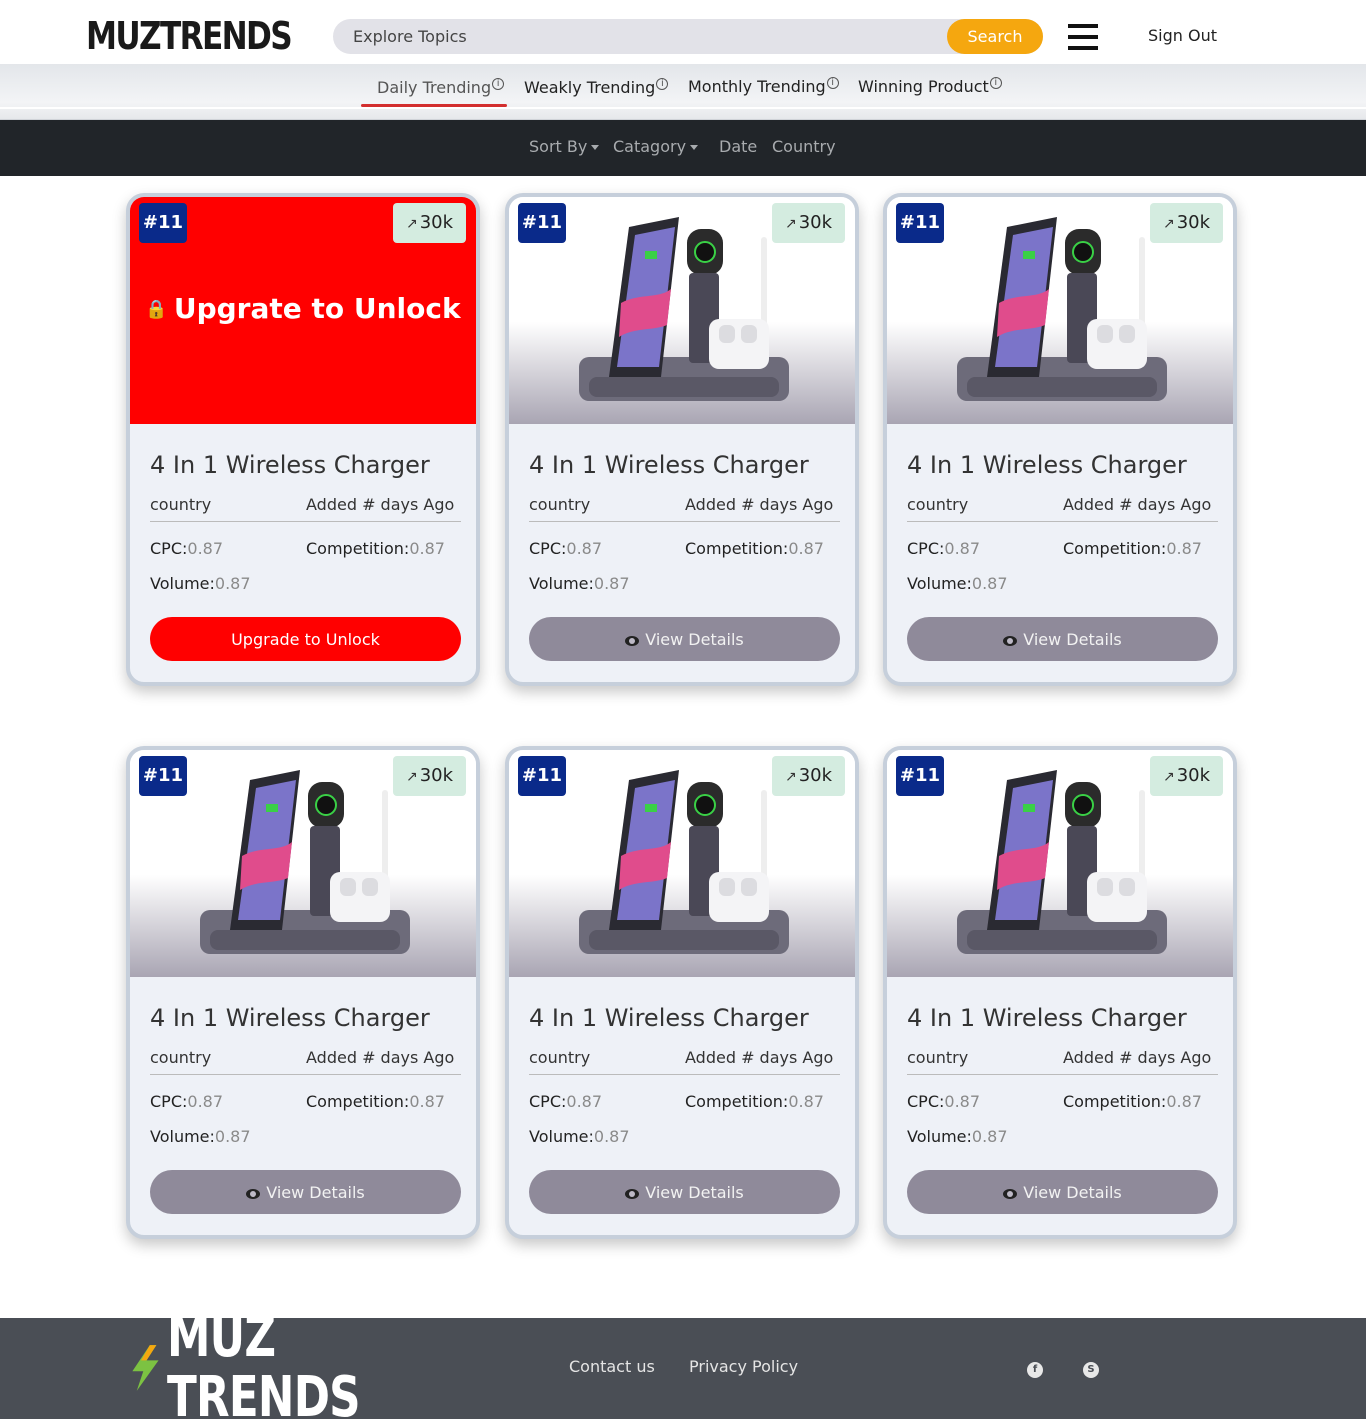 The width and height of the screenshot is (1366, 1419). Describe the element at coordinates (656, 146) in the screenshot. I see `category-dropdown: Catagory` at that location.